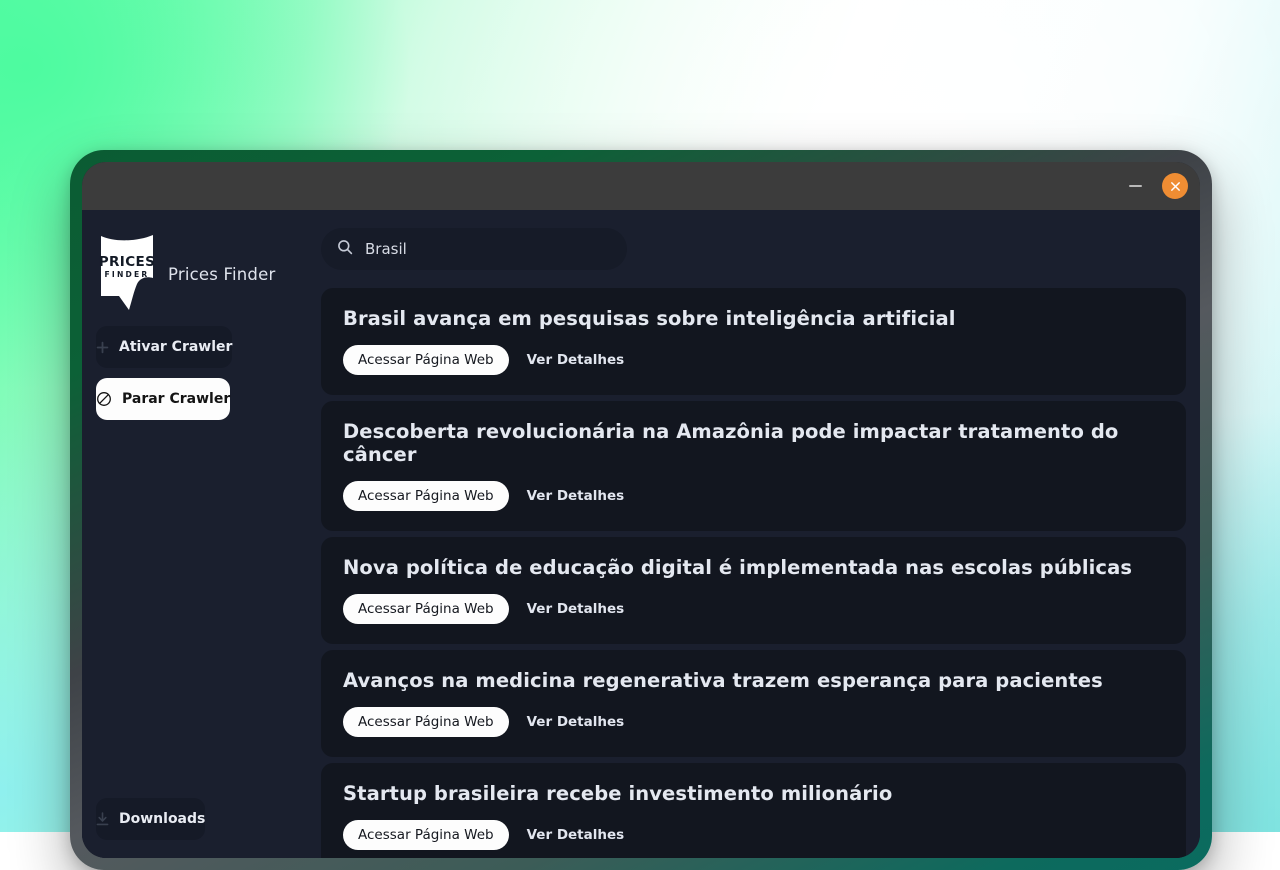 Image resolution: width=1280 pixels, height=870 pixels. Describe the element at coordinates (102, 819) in the screenshot. I see `download-icon` at that location.